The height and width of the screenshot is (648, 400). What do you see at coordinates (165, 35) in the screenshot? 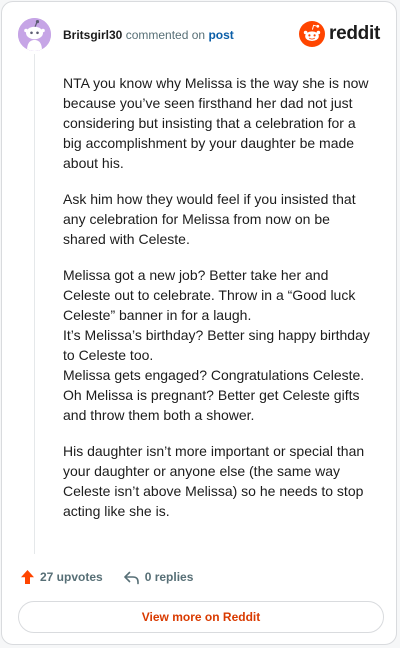
I see `commented-on-text: commented on` at bounding box center [165, 35].